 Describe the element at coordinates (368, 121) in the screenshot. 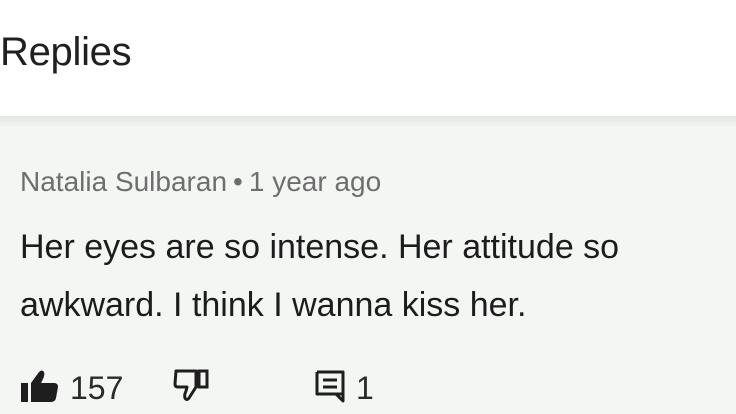

I see `section-divider` at that location.